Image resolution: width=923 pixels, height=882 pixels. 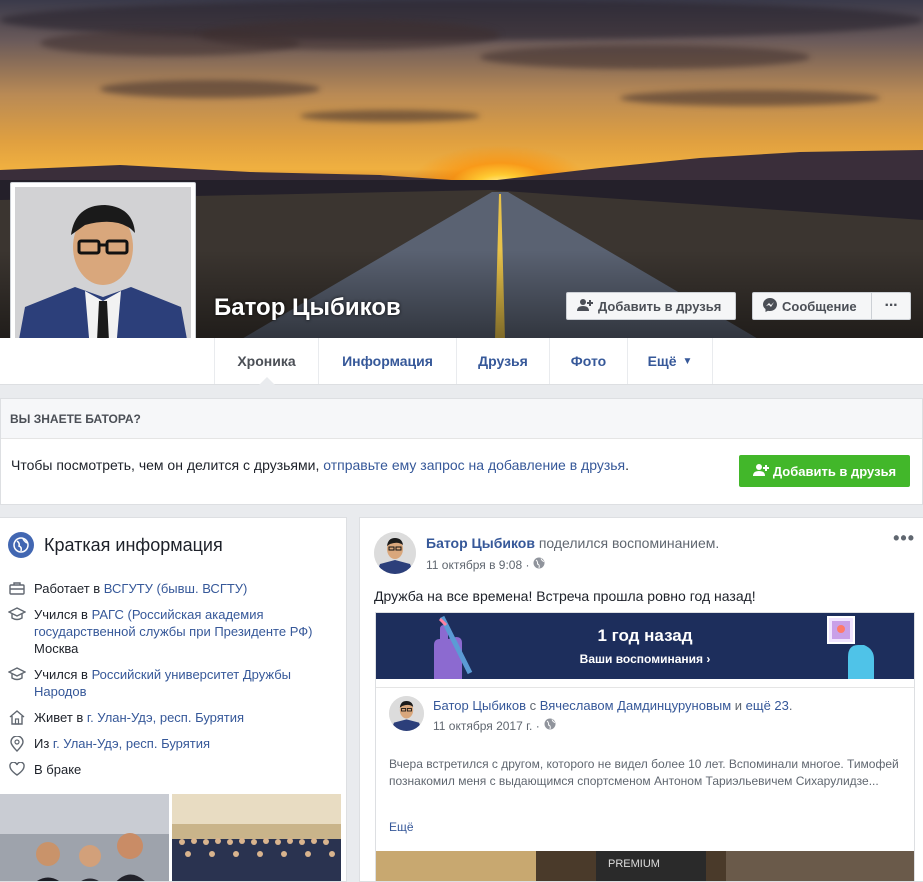 I want to click on tab-friends: Друзья, so click(x=502, y=361).